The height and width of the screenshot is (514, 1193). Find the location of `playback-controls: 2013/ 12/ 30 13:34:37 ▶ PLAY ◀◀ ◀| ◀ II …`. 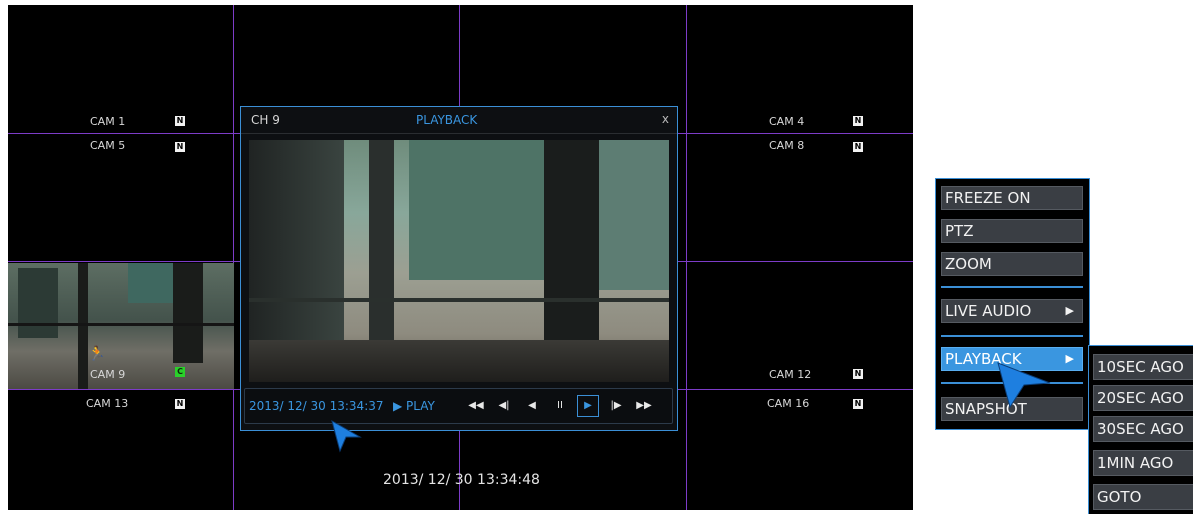

playback-controls: 2013/ 12/ 30 13:34:37 ▶ PLAY ◀◀ ◀| ◀ II … is located at coordinates (458, 406).